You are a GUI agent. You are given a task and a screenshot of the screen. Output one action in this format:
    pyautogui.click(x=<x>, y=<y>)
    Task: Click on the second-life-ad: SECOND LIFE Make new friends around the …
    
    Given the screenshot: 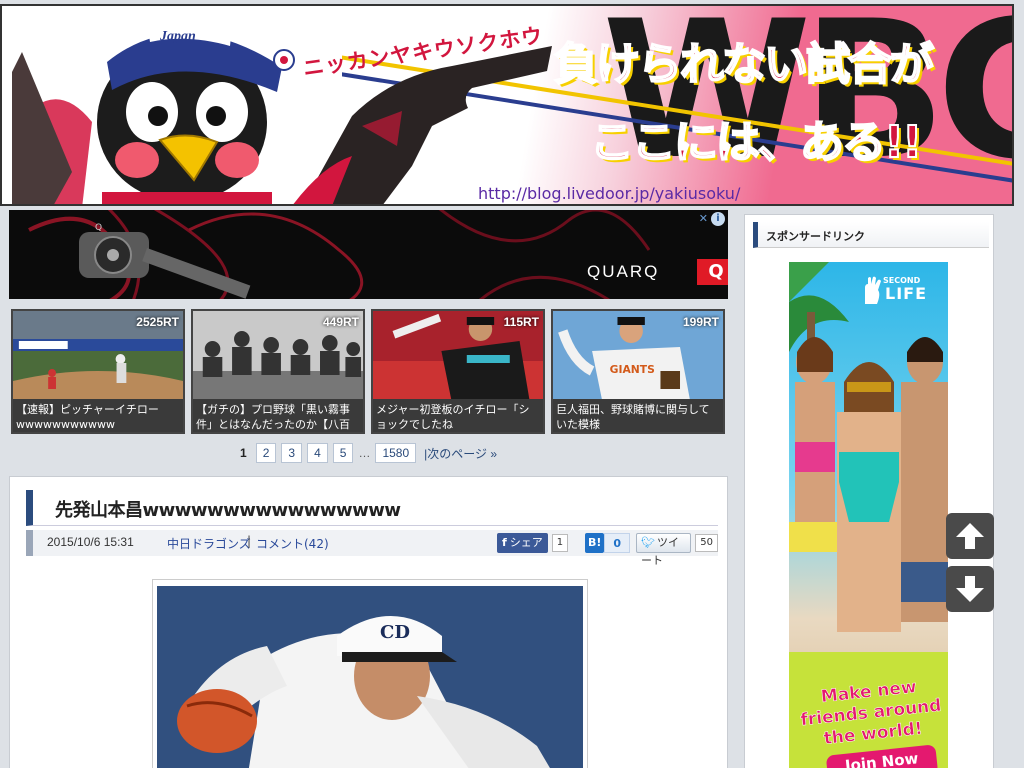 What is the action you would take?
    pyautogui.click(x=868, y=515)
    